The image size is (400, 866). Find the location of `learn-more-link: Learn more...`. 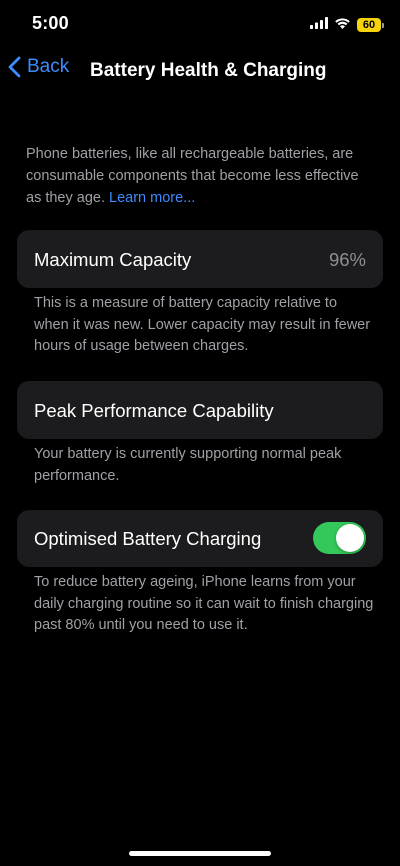

learn-more-link: Learn more... is located at coordinates (152, 198).